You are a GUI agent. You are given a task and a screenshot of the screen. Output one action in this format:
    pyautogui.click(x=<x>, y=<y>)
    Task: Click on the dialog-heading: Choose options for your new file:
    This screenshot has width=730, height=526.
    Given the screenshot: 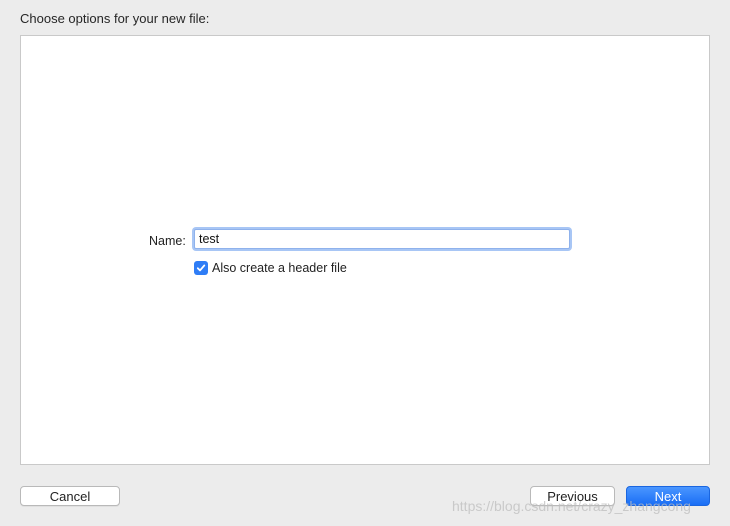 What is the action you would take?
    pyautogui.click(x=115, y=18)
    